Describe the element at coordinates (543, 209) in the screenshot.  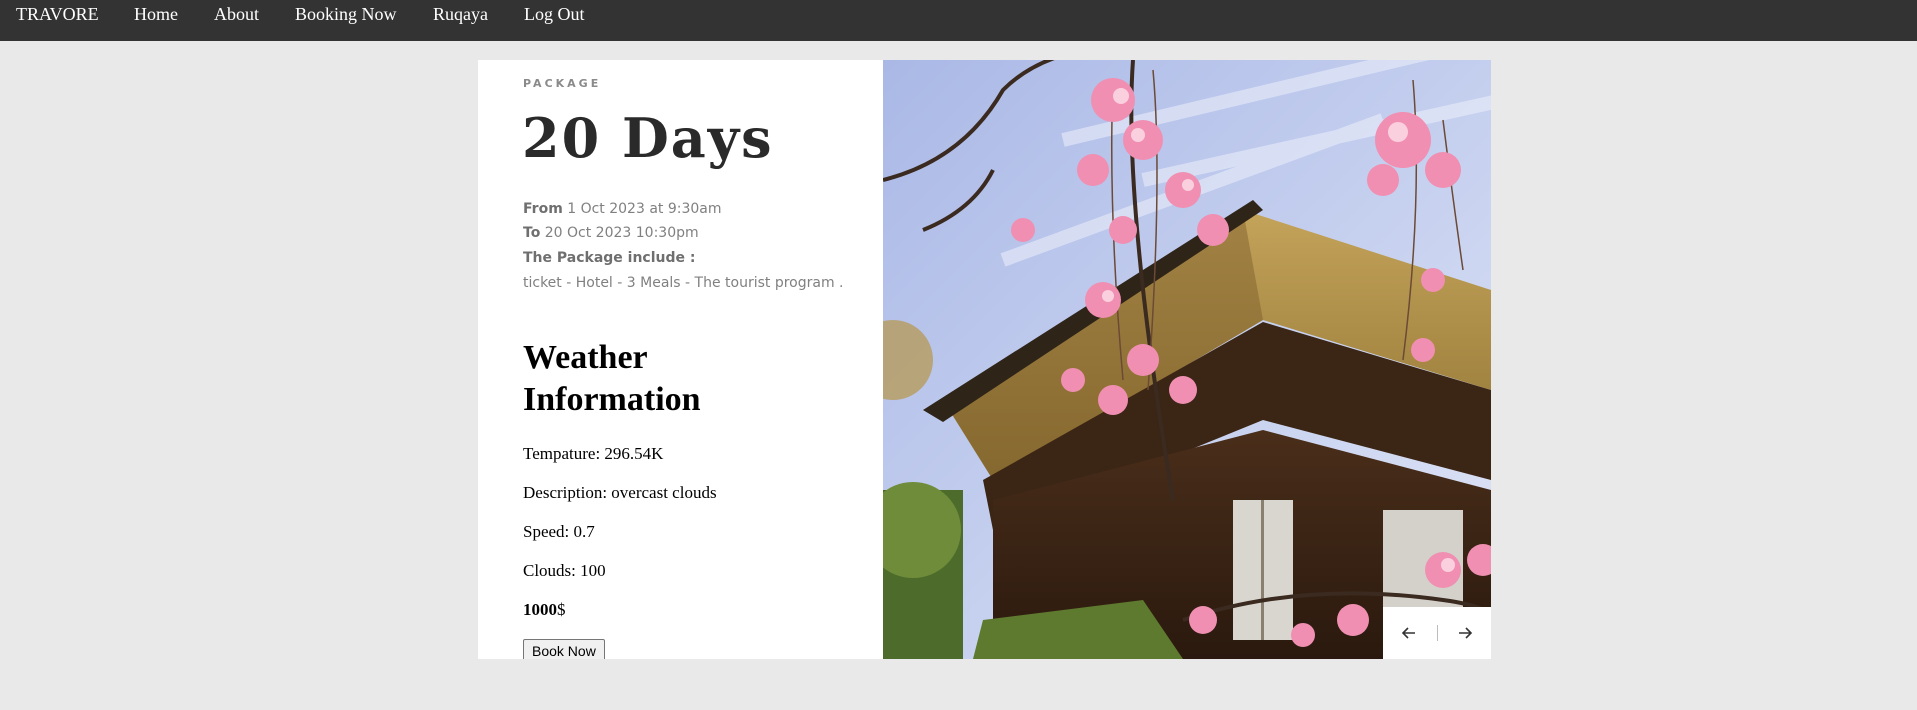
I see `from-label: From` at that location.